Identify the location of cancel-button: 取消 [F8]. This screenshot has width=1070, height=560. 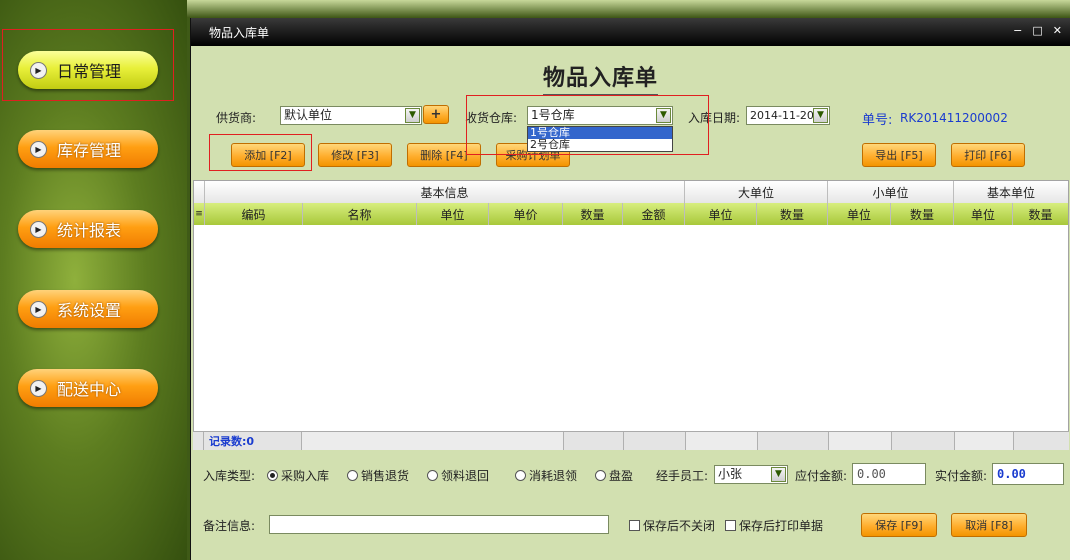
(989, 525).